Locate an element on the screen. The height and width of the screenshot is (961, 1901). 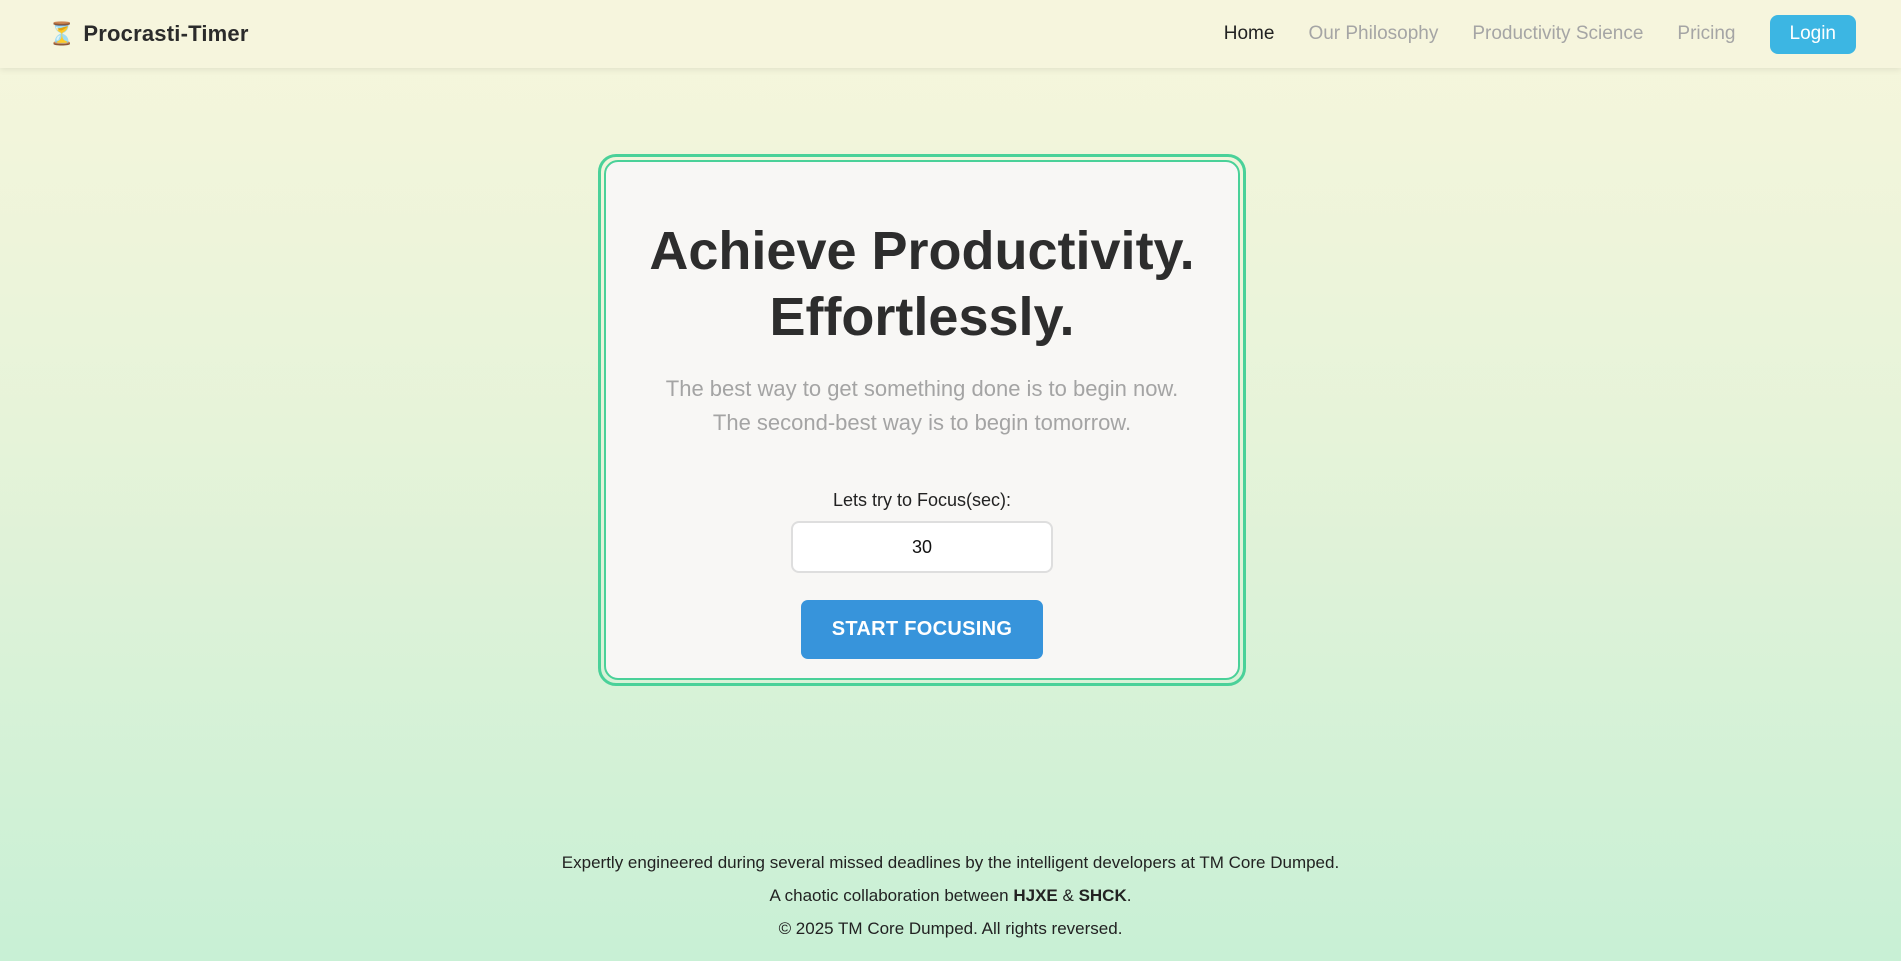
hero-headline-line2: Effortlessly. is located at coordinates (922, 317).